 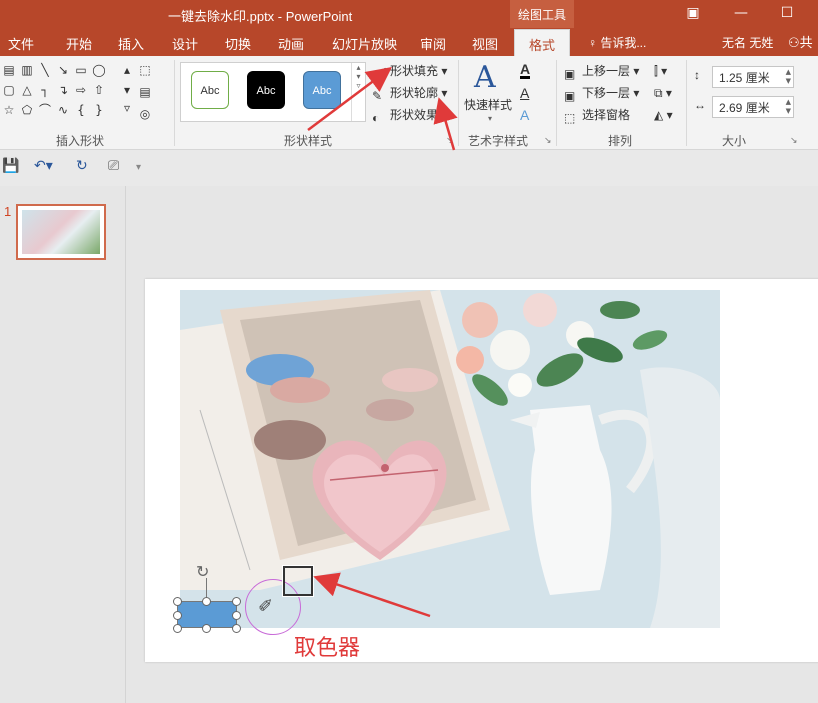 What do you see at coordinates (202, 571) in the screenshot?
I see `rotation-handle-icon: ↻` at bounding box center [202, 571].